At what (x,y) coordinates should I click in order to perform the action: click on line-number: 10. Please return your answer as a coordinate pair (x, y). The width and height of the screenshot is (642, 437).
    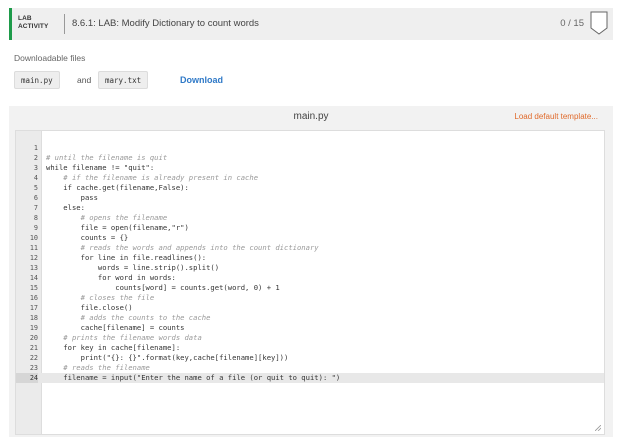
    Looking at the image, I should click on (33, 238).